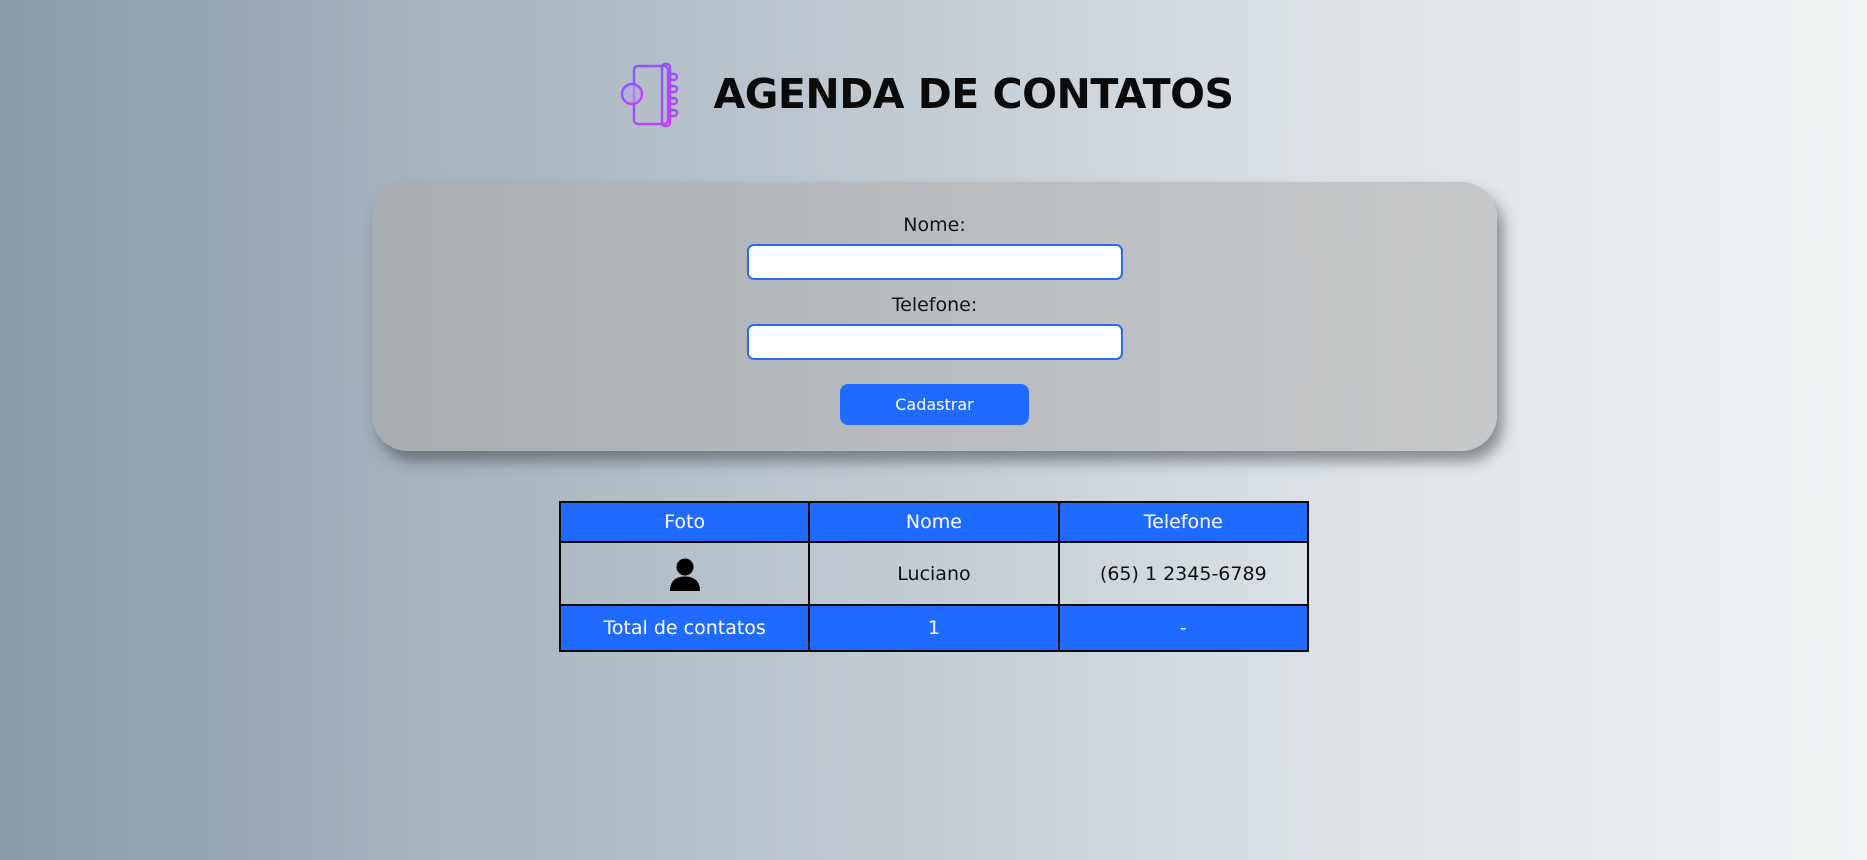 This screenshot has height=860, width=1867. Describe the element at coordinates (649, 95) in the screenshot. I see `address-book-icon` at that location.